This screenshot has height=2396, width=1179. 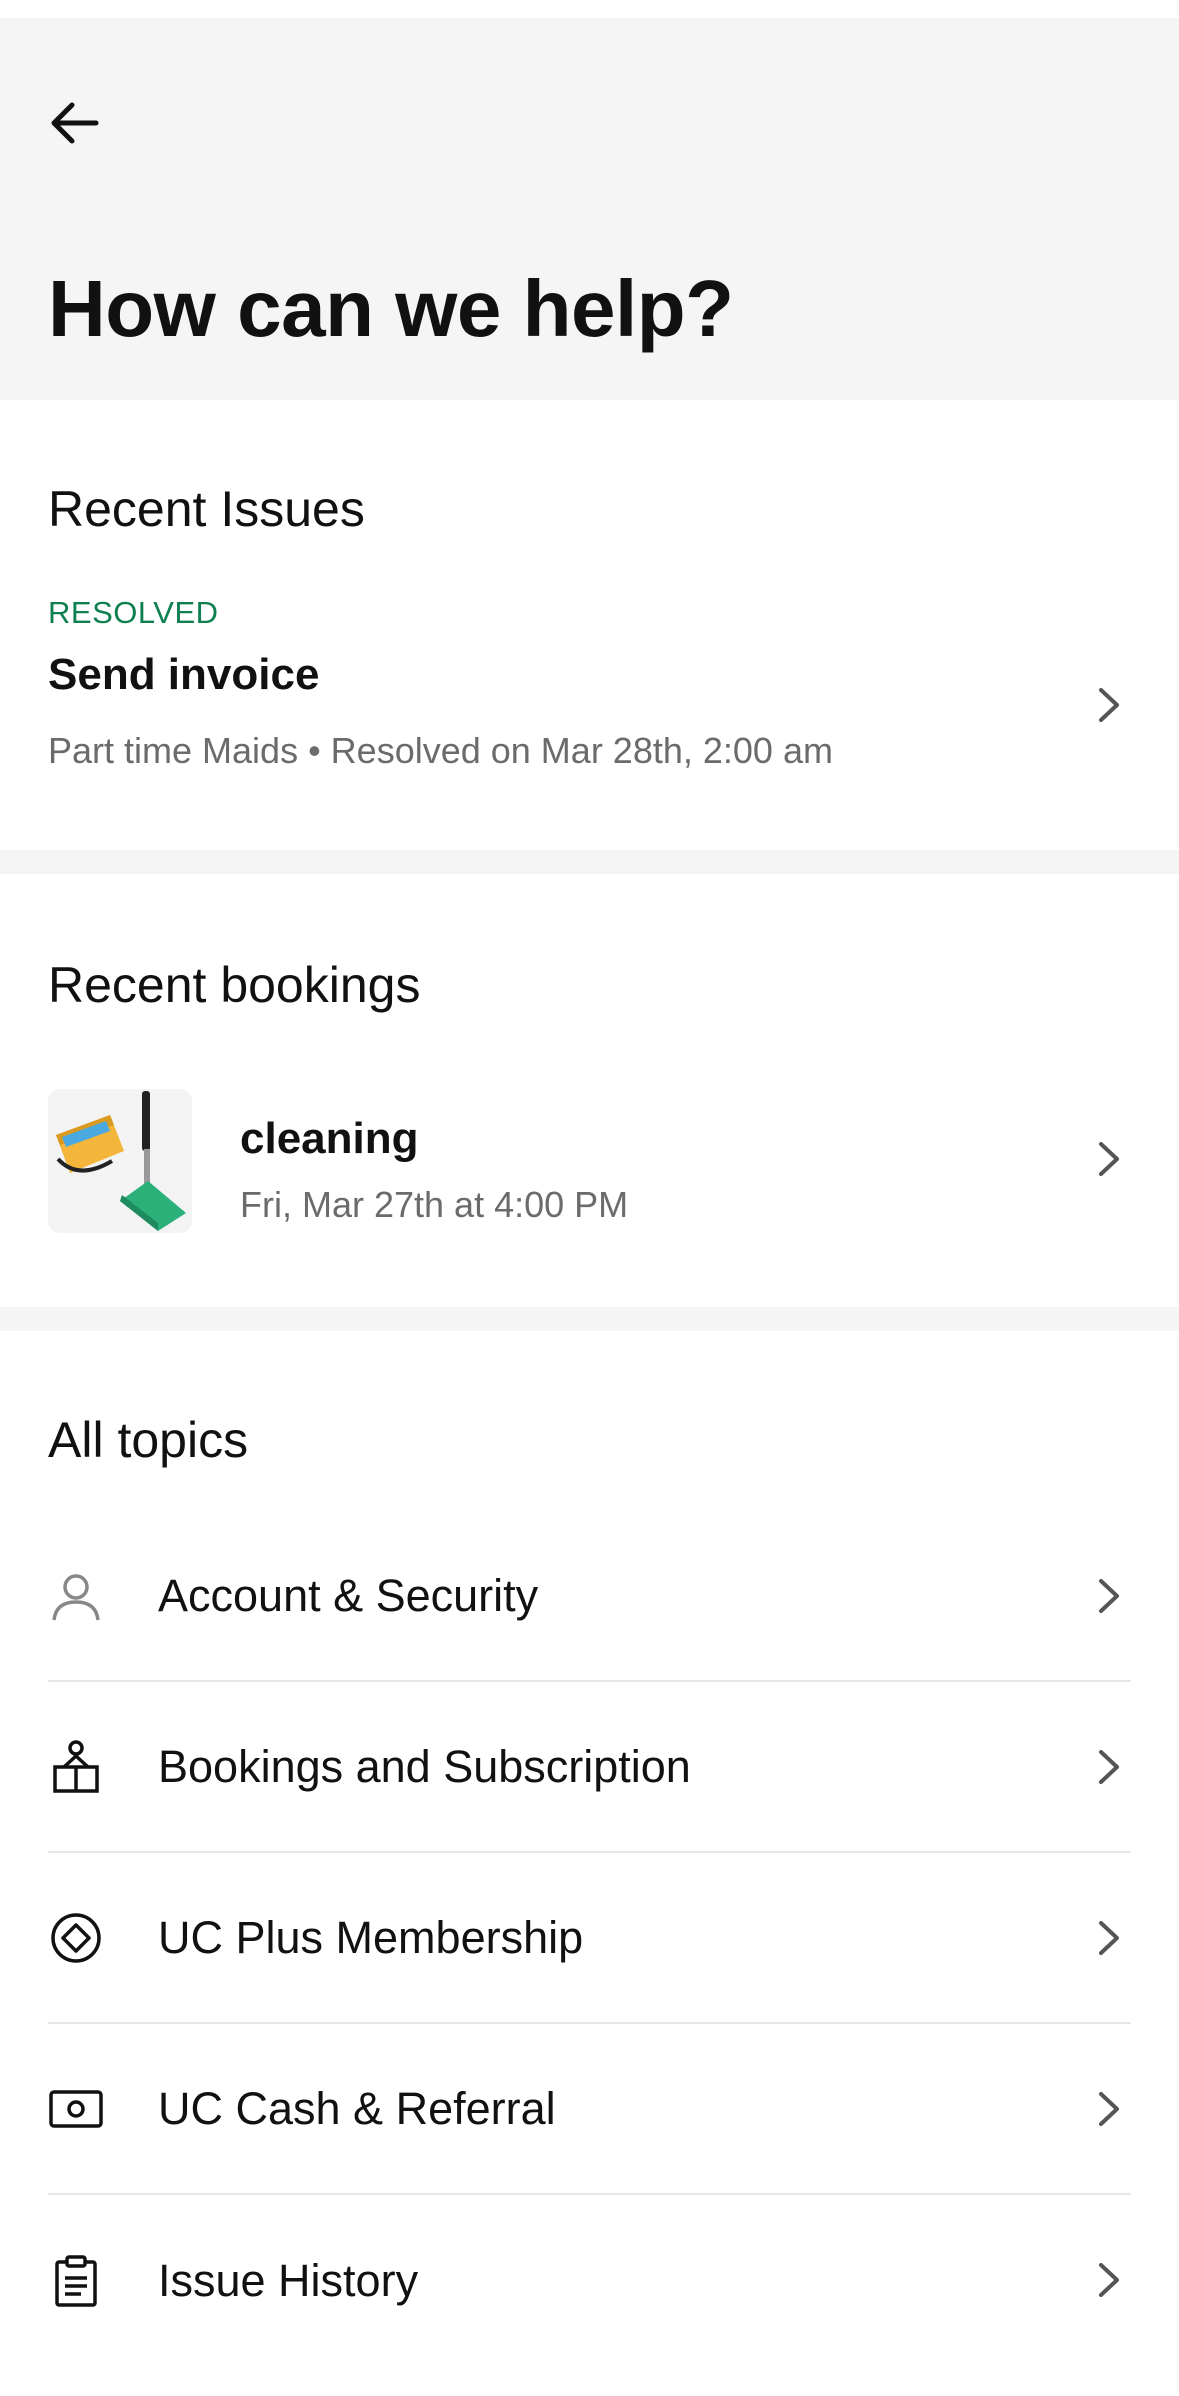 What do you see at coordinates (589, 2109) in the screenshot?
I see `topic-uc-cash-referral: UC Cash & Referral` at bounding box center [589, 2109].